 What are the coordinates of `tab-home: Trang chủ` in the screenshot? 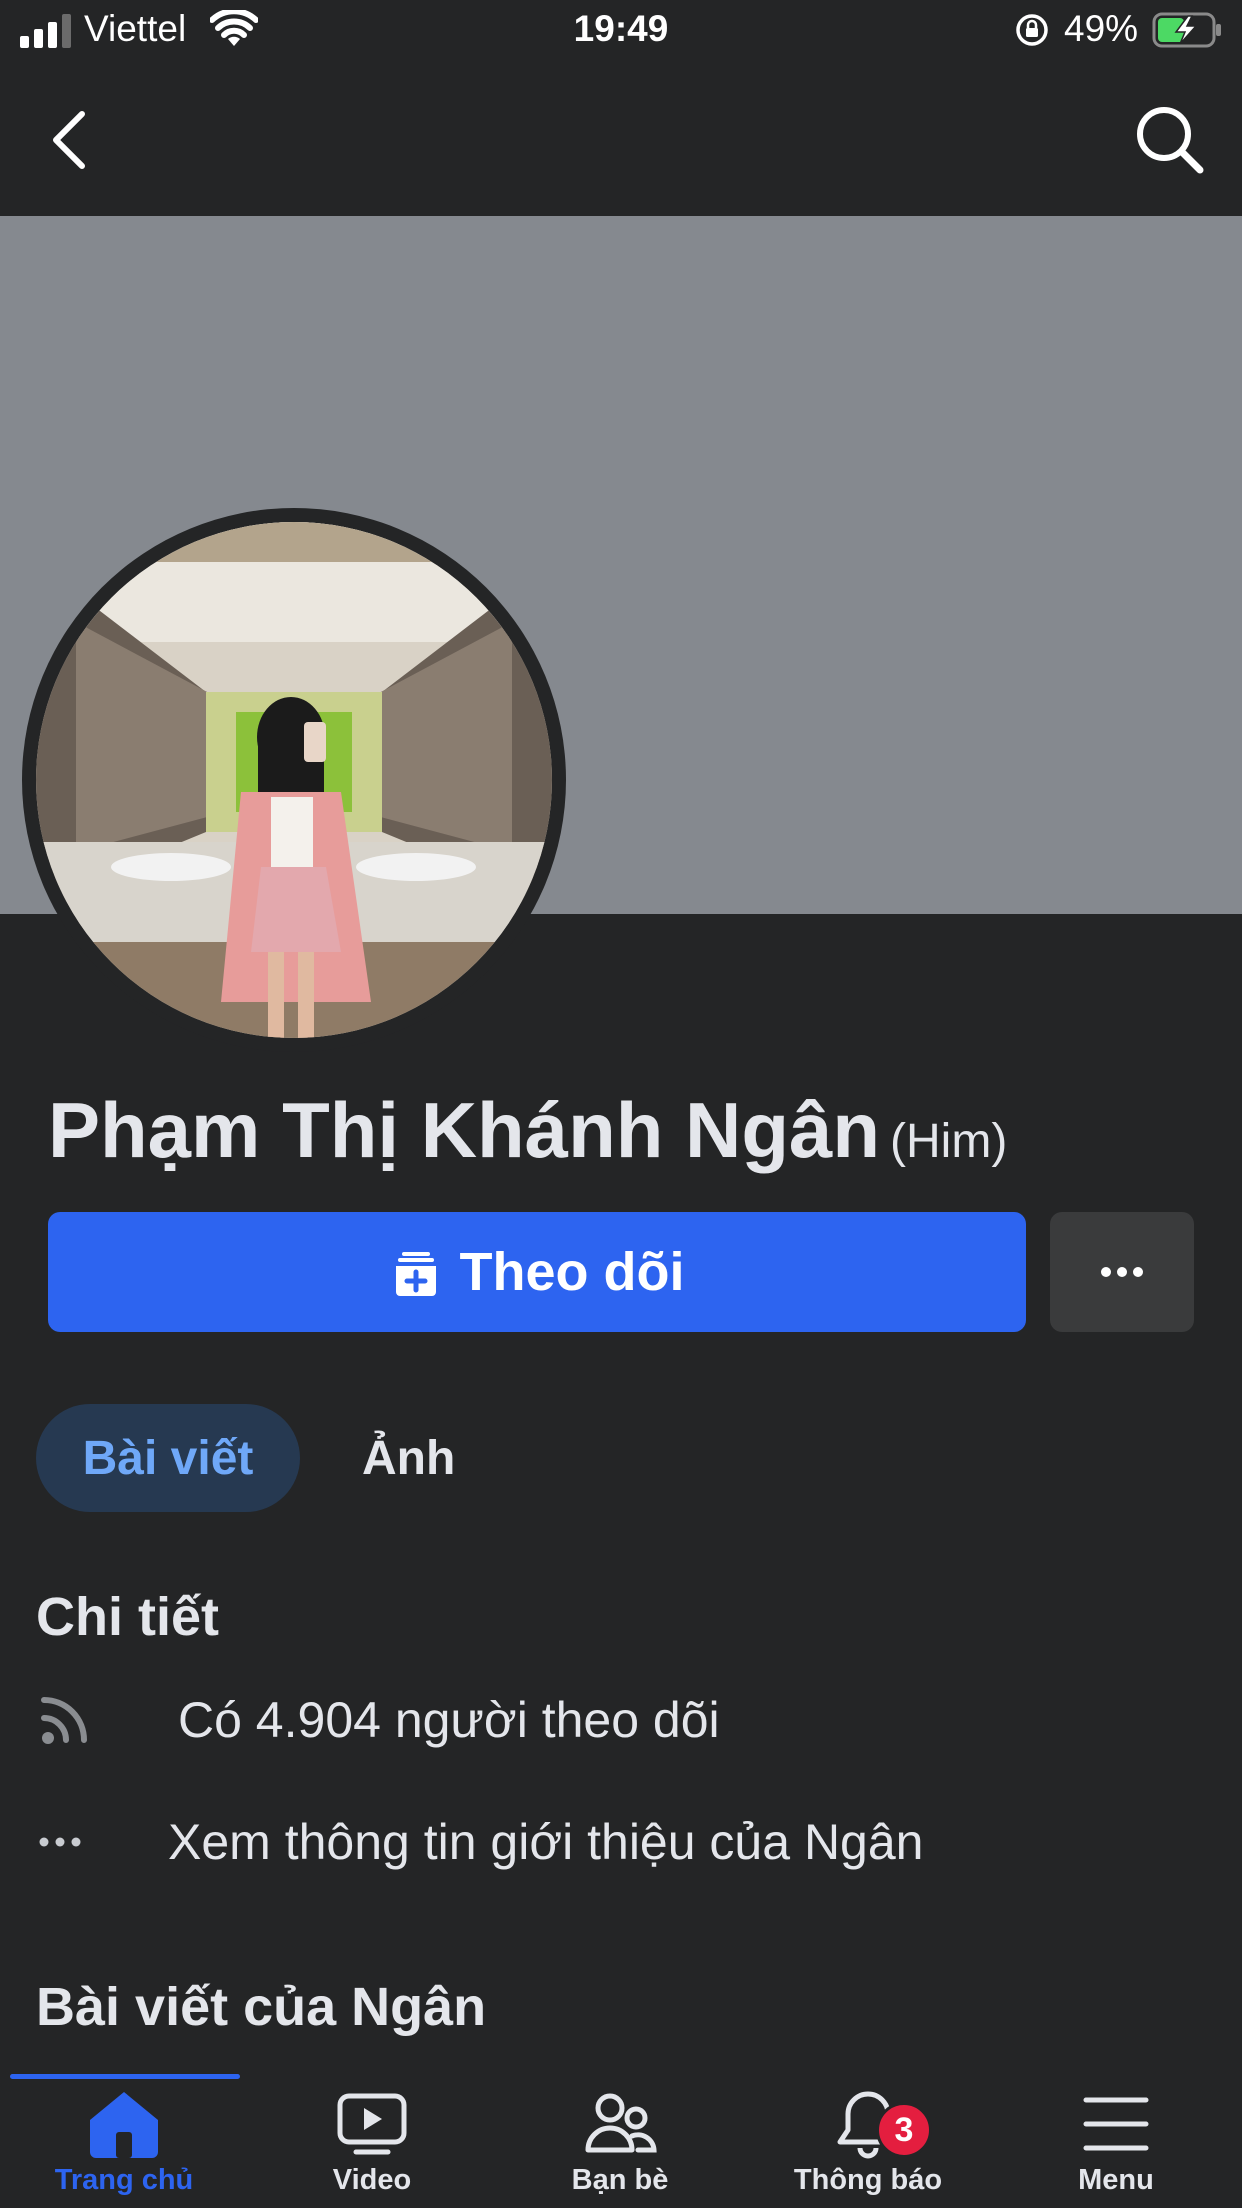 It's located at (124, 2148).